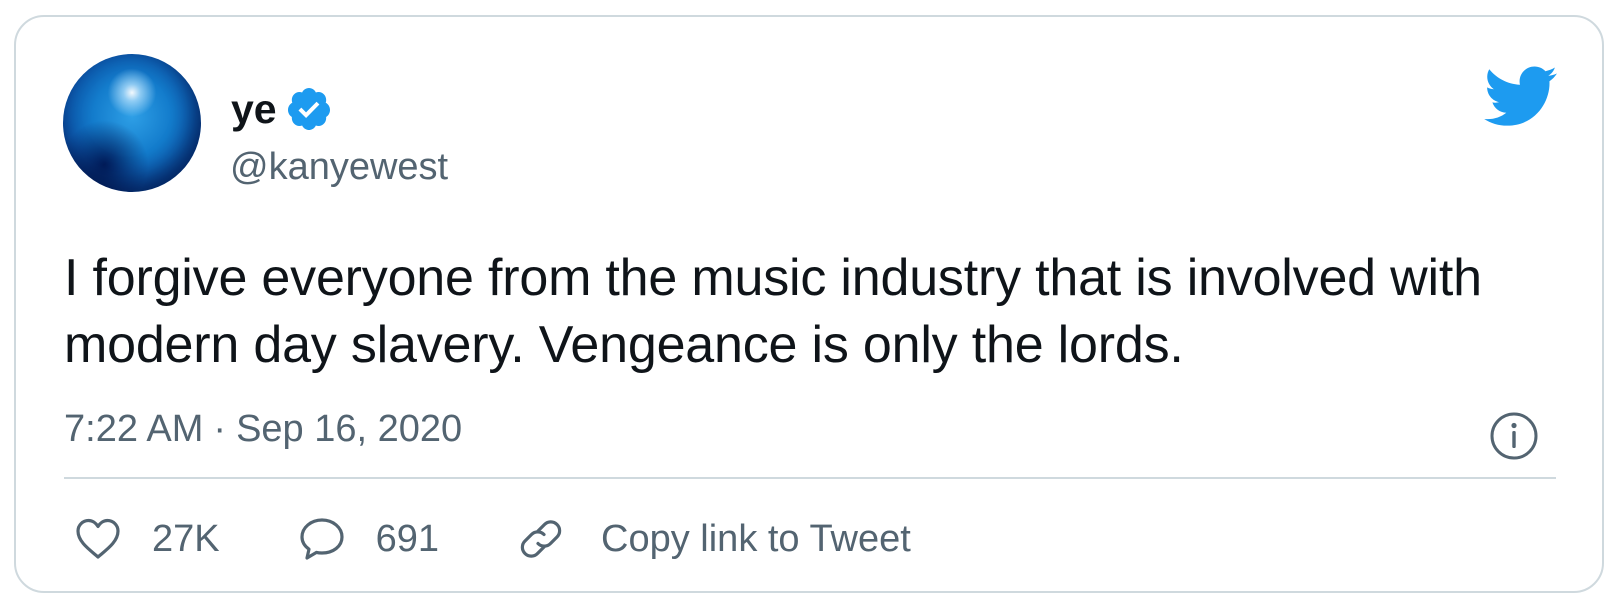  What do you see at coordinates (407, 538) in the screenshot?
I see `reply-count: 691` at bounding box center [407, 538].